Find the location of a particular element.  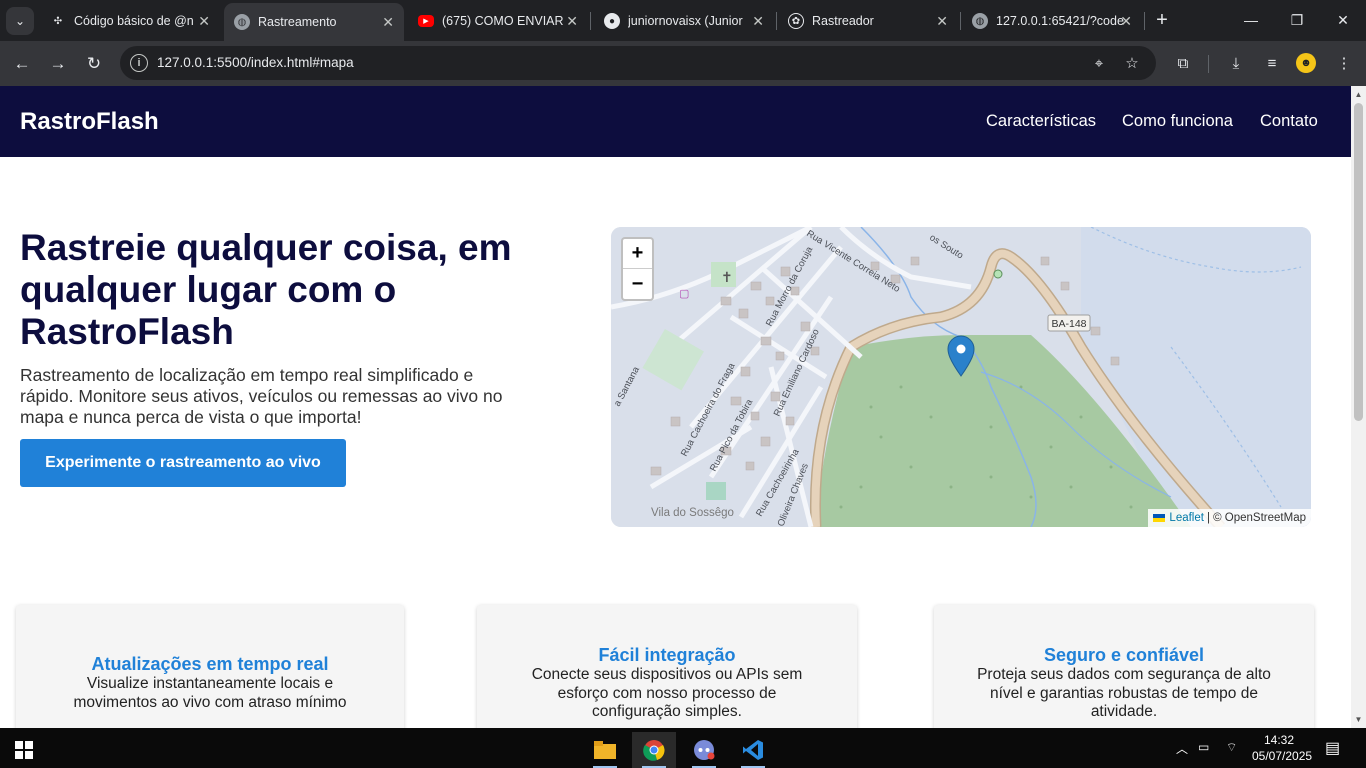

zoom-out-button: − is located at coordinates (637, 284).